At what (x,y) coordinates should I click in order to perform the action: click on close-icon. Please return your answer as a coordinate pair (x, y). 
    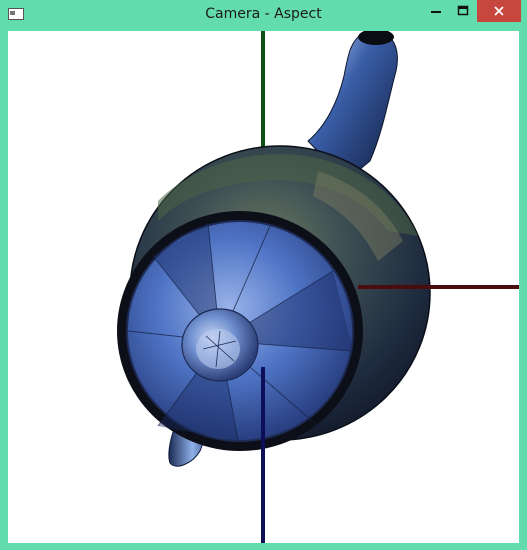
    Looking at the image, I should click on (499, 11).